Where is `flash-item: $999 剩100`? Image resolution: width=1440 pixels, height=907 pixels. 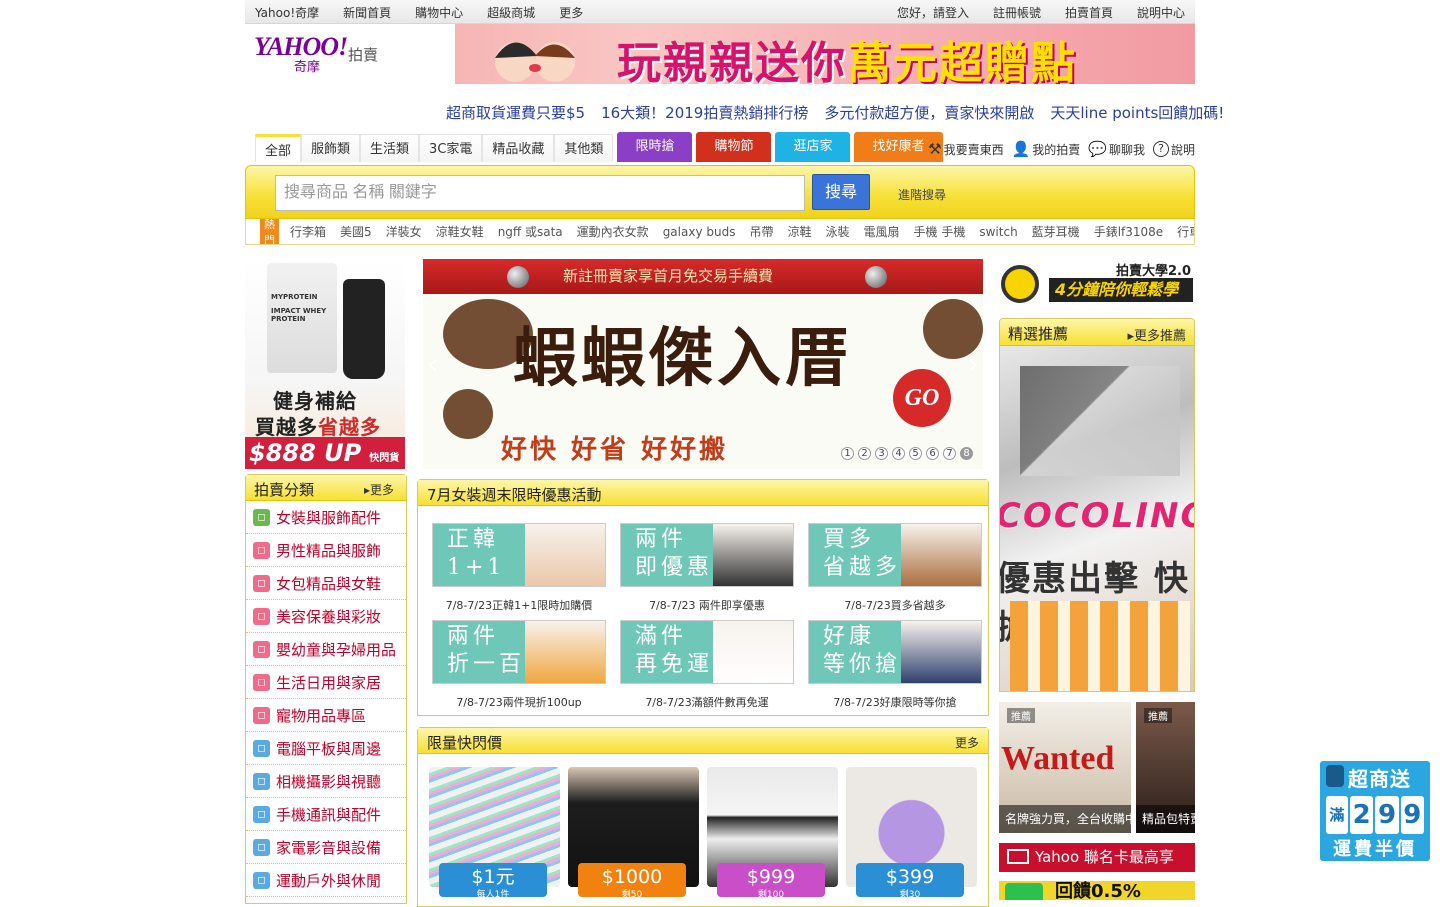
flash-item: $999 剩100 is located at coordinates (772, 837).